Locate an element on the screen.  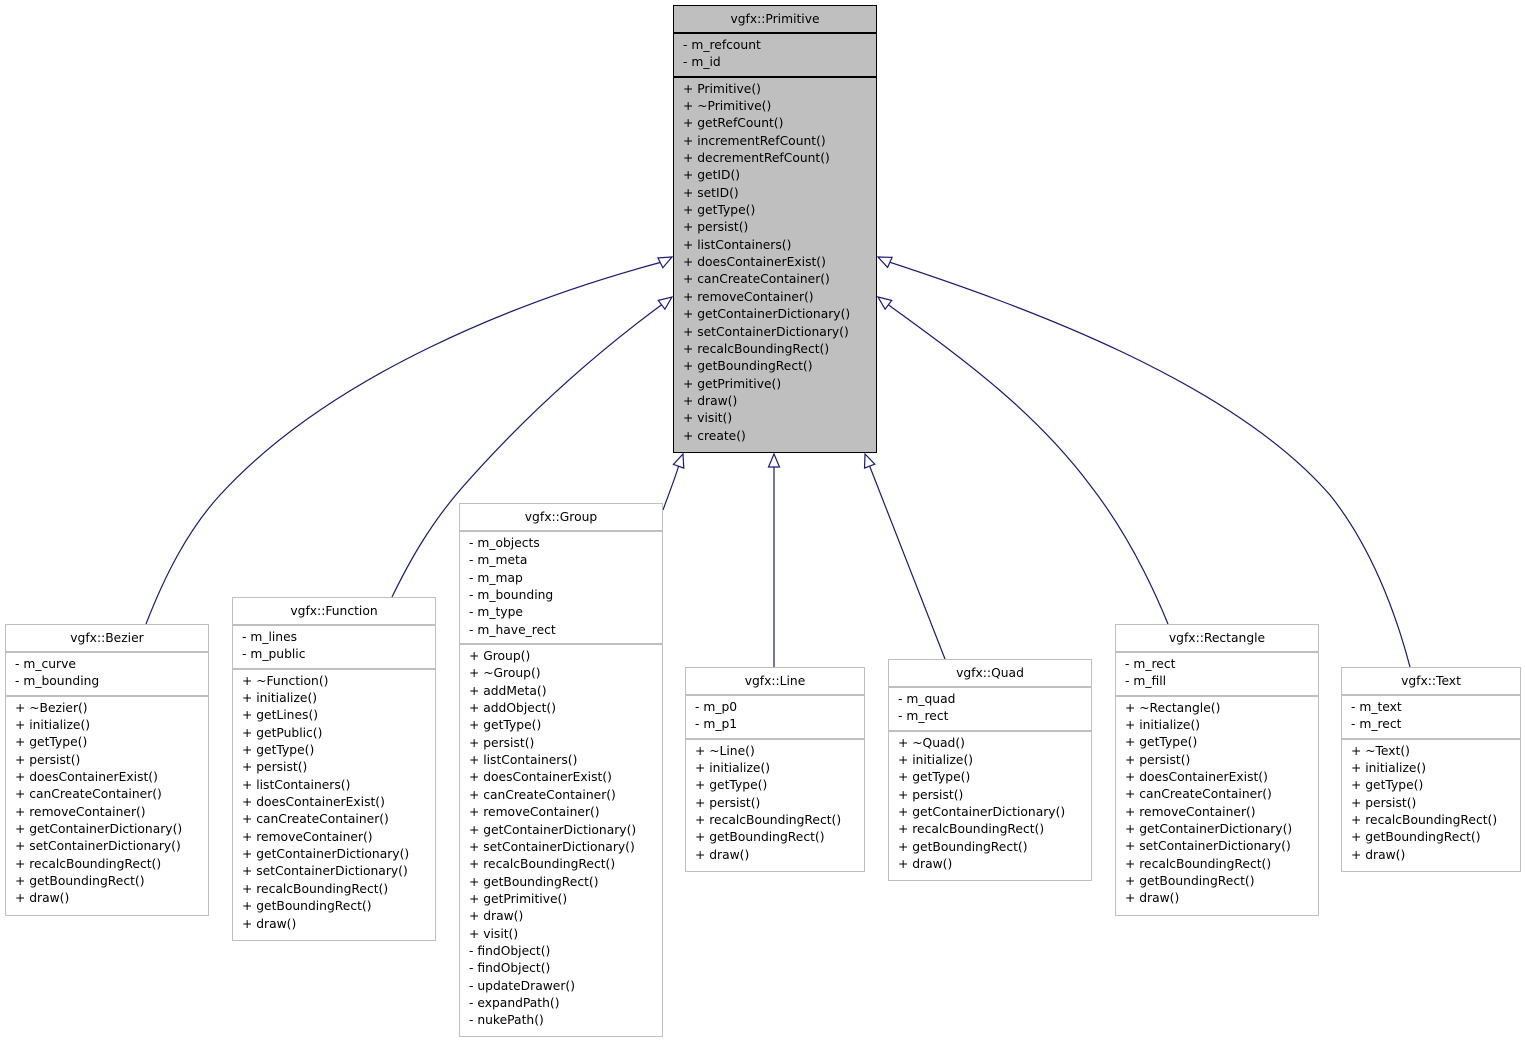
class-name: vgfx::Rectangle is located at coordinates (1217, 639).